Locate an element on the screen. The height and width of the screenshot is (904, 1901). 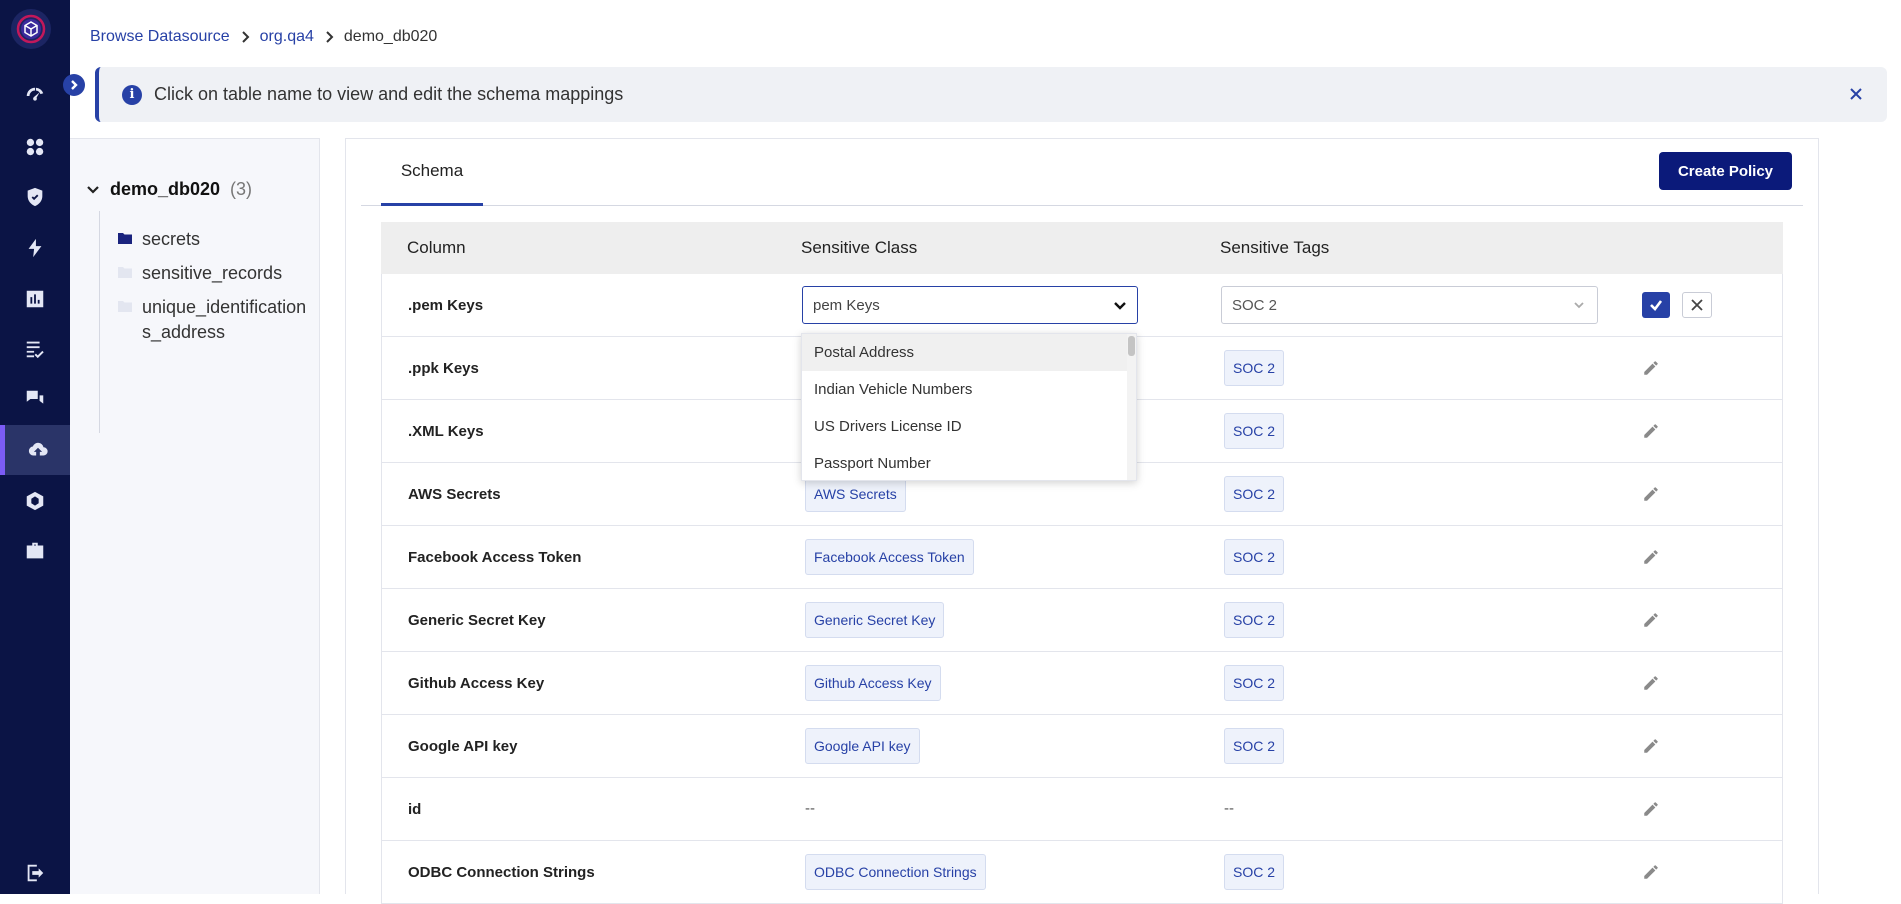
sensitive-class-cell: AWS Secrets is located at coordinates (854, 494).